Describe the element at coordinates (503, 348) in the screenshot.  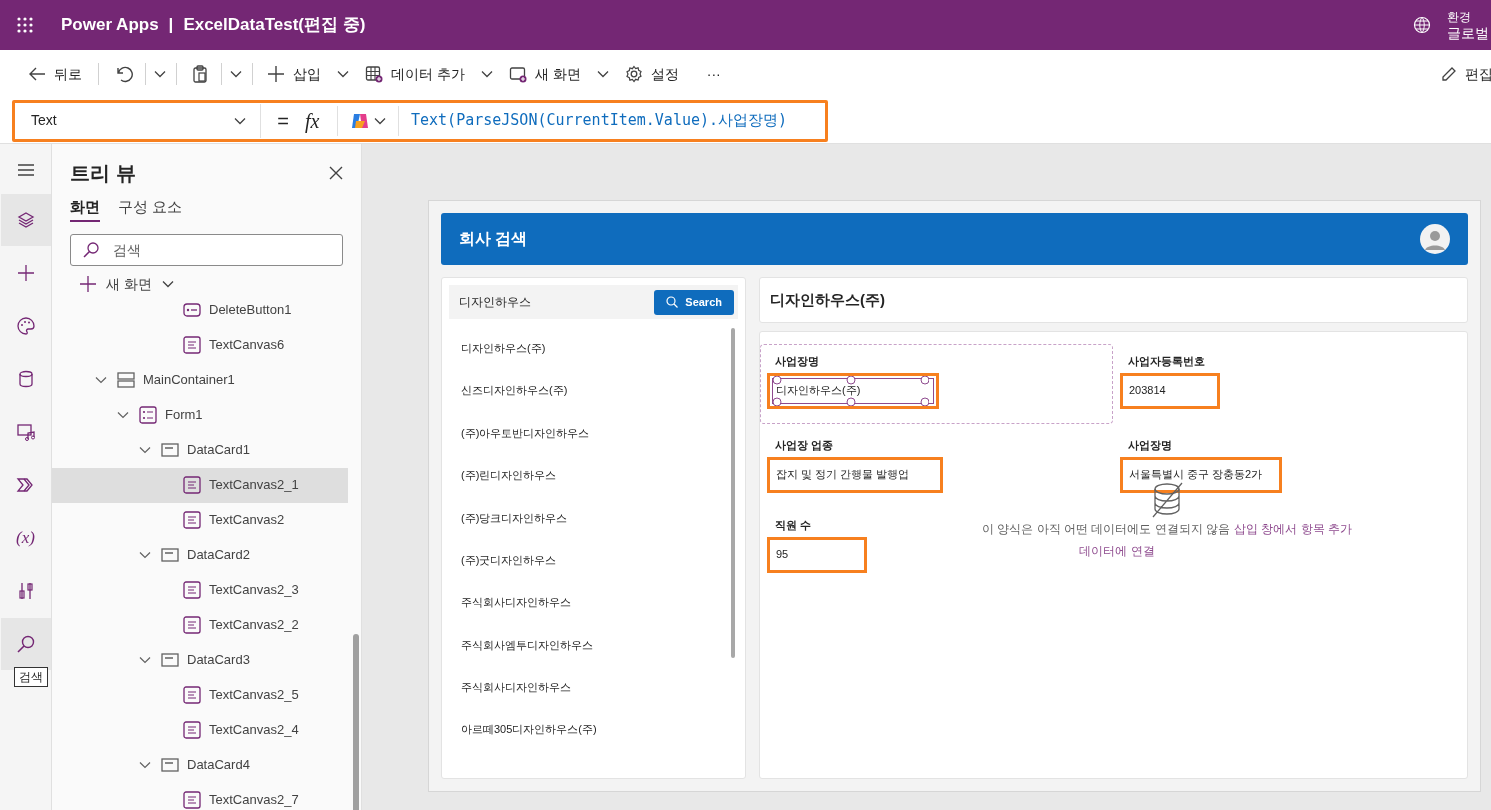
I see `list-item: 디자인하우스(주)` at that location.